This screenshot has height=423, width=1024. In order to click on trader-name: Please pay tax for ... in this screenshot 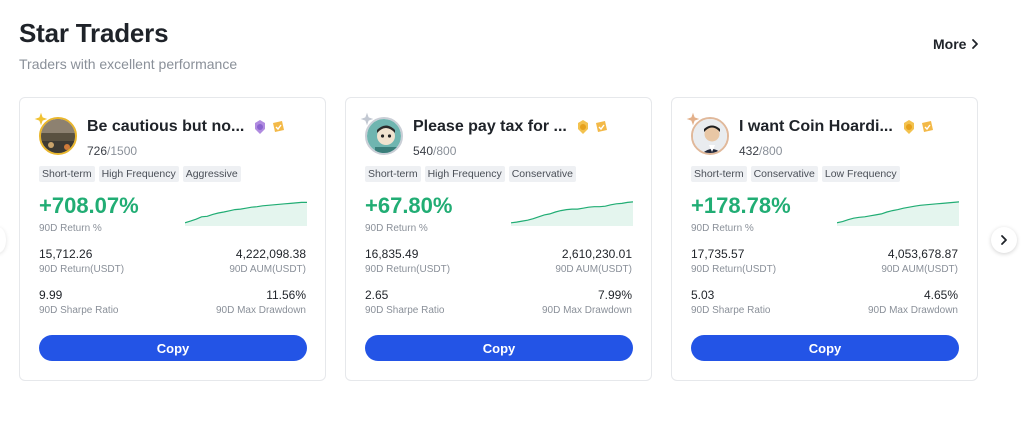, I will do `click(490, 127)`.